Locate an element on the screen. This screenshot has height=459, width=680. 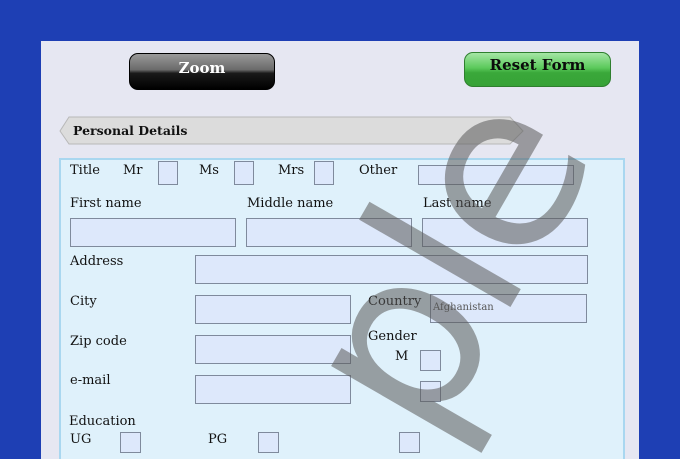
address-input is located at coordinates (391, 269).